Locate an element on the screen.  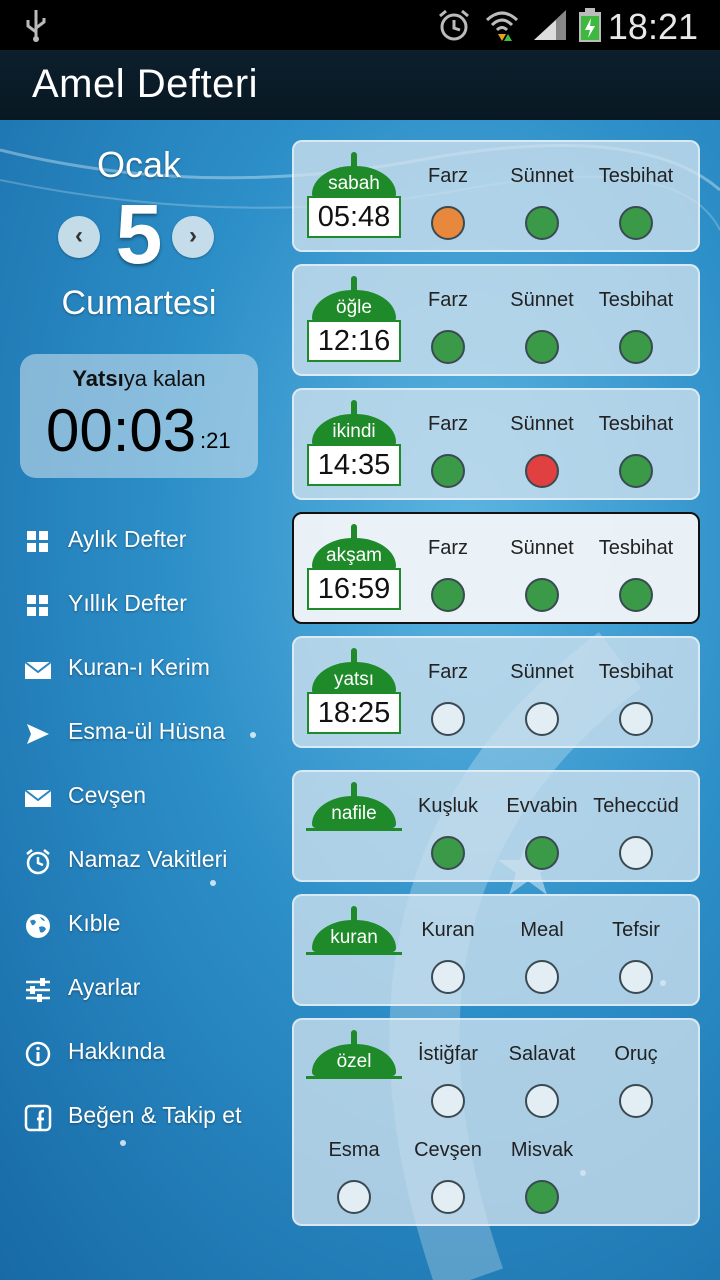
check-salavat: Salavat is located at coordinates (542, 1079).